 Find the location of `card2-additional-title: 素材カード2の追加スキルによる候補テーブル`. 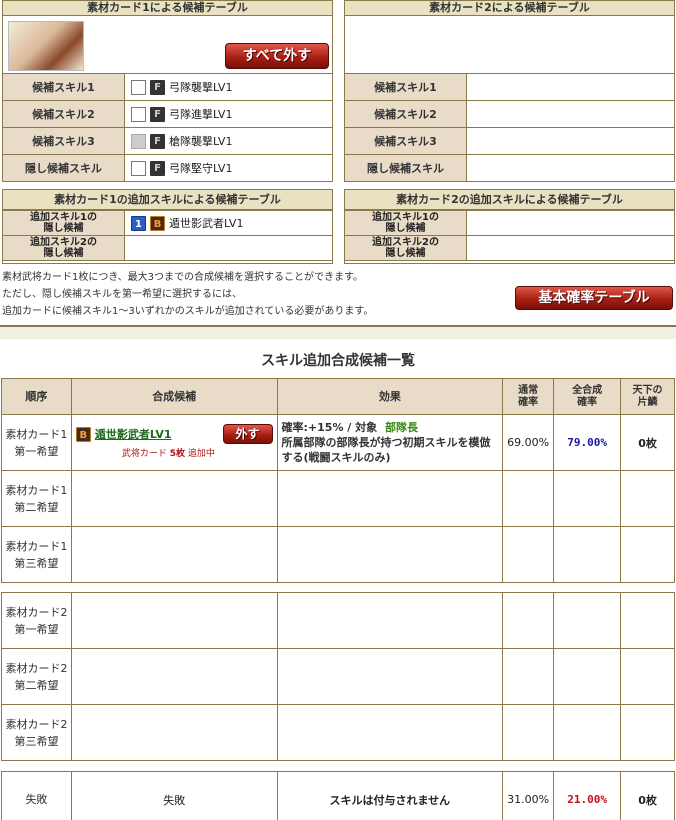

card2-additional-title: 素材カード2の追加スキルによる候補テーブル is located at coordinates (509, 200).